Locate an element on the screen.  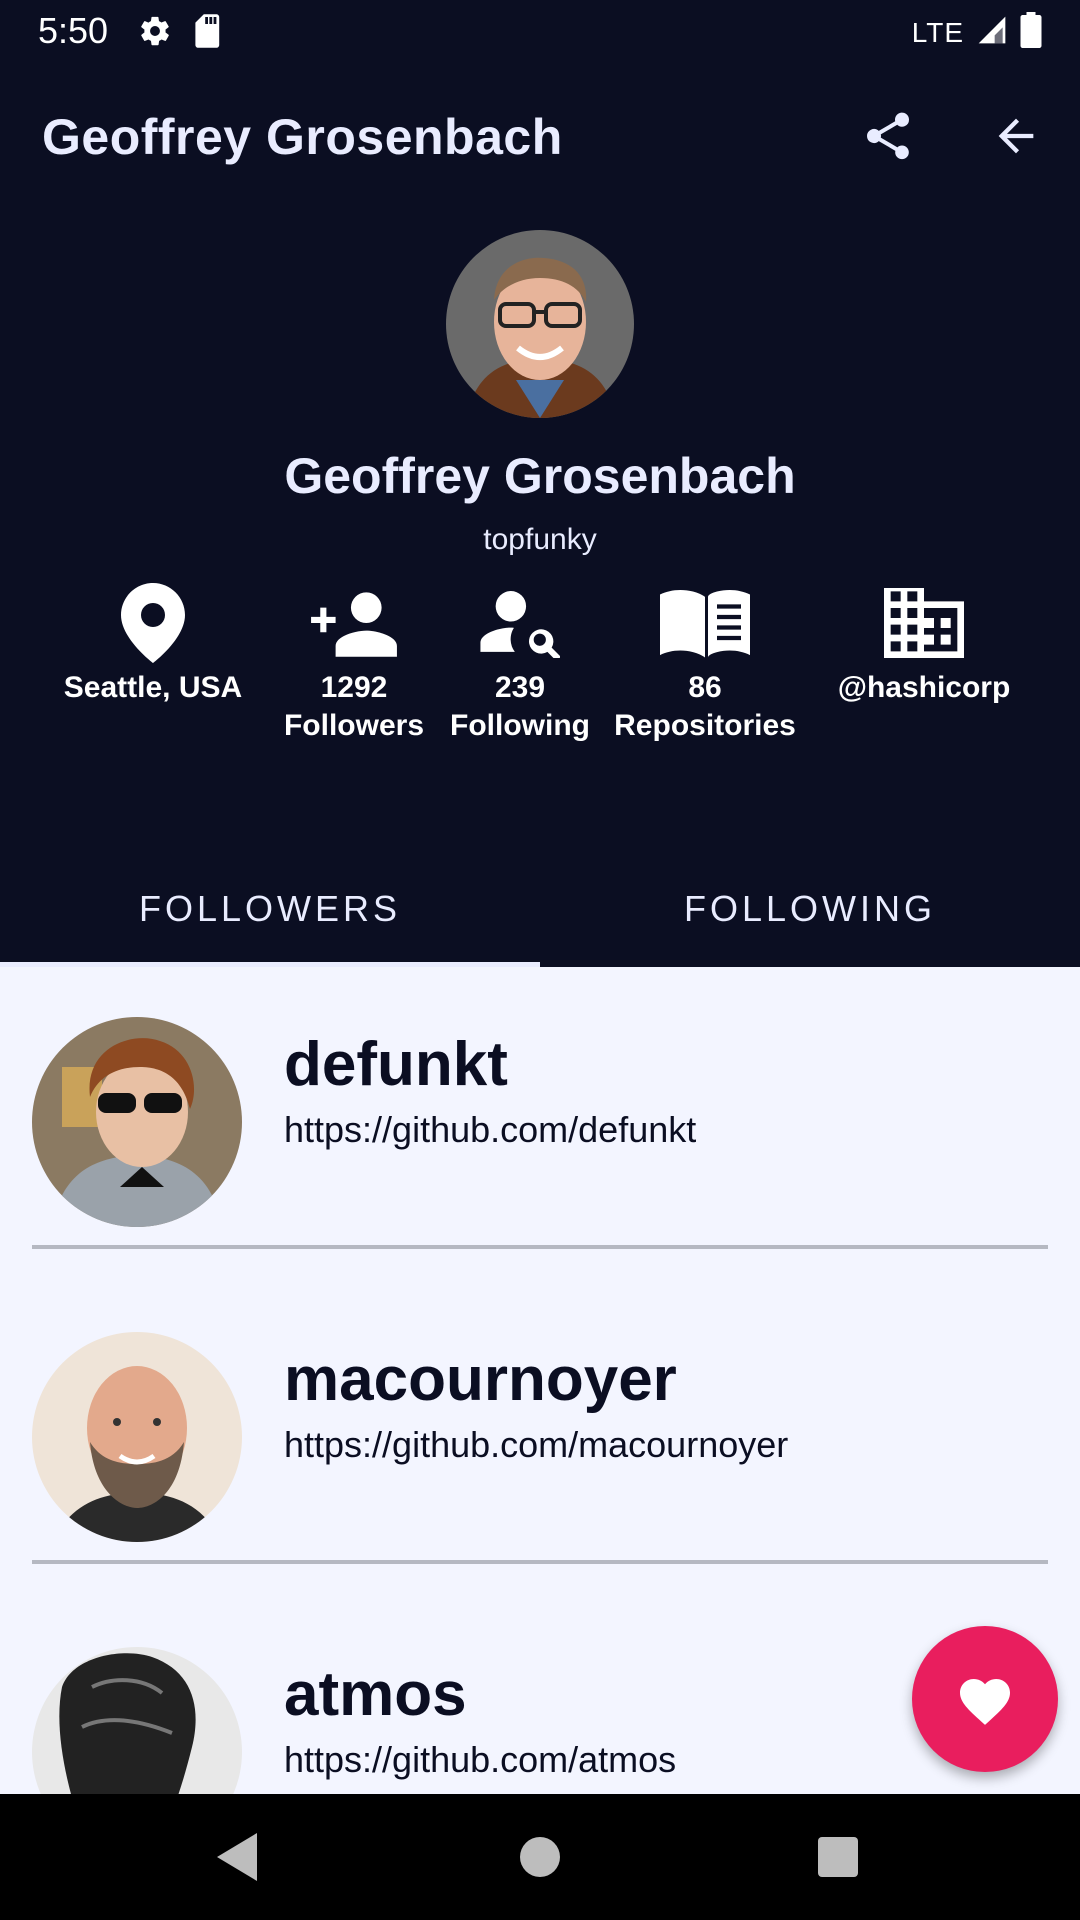
stat-repositories: 86 Repositories is located at coordinates (705, 662).